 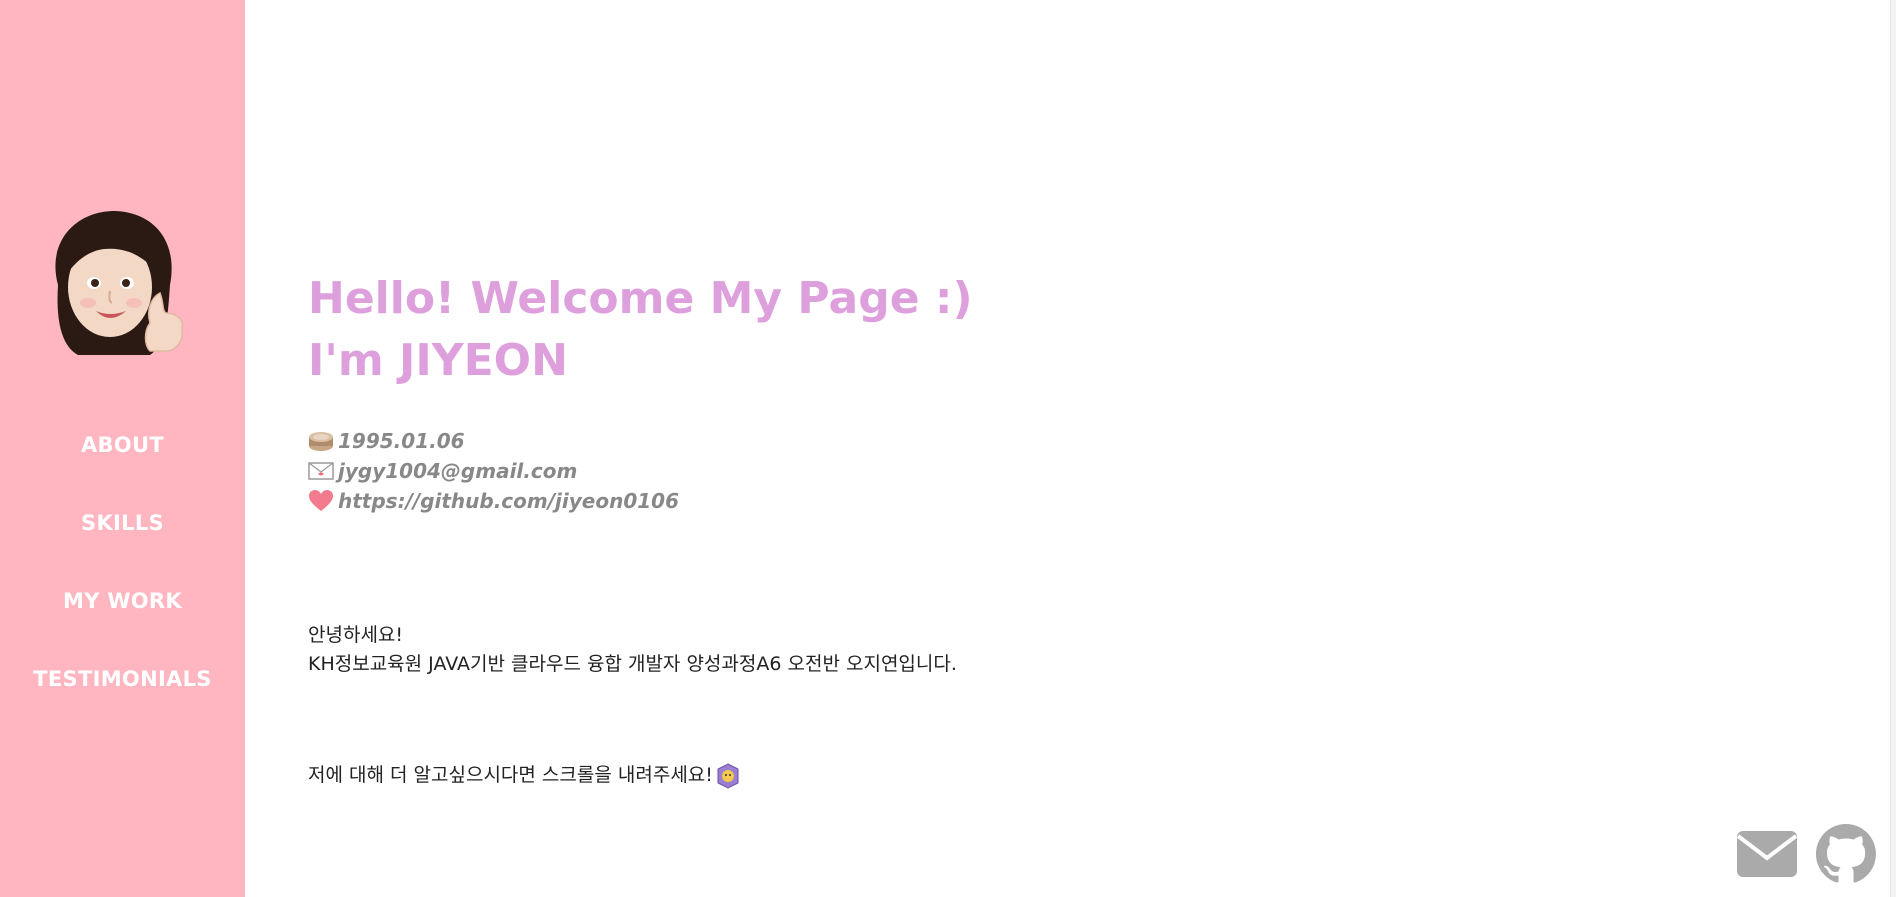 I want to click on sidebar: ABOUT SKILLS MY WORK TESTIMONIALS, so click(x=122, y=448).